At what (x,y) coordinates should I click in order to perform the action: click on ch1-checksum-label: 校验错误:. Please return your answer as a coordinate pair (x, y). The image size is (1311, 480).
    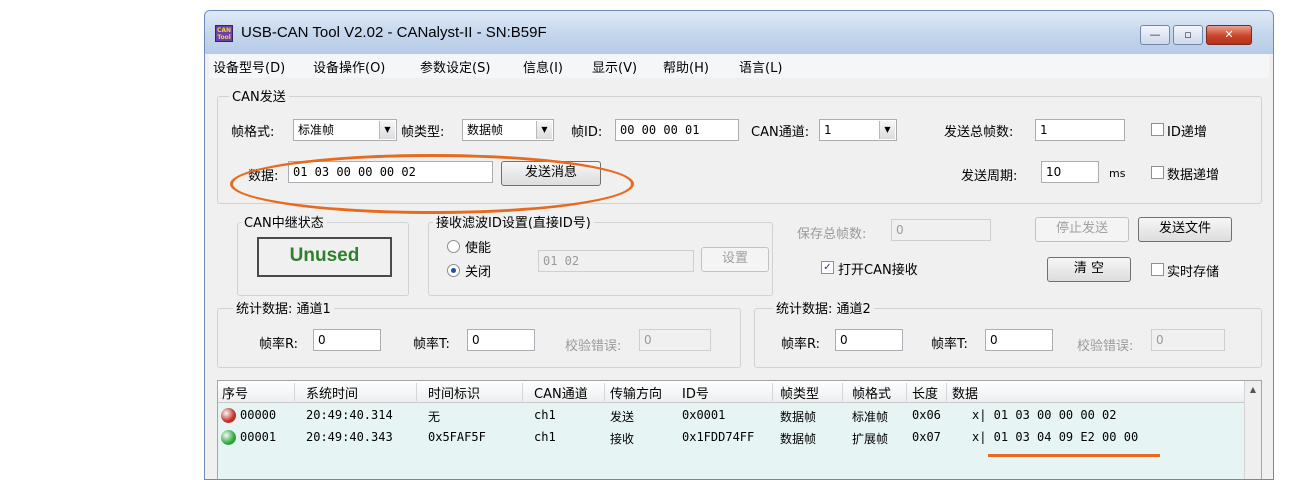
    Looking at the image, I should click on (593, 346).